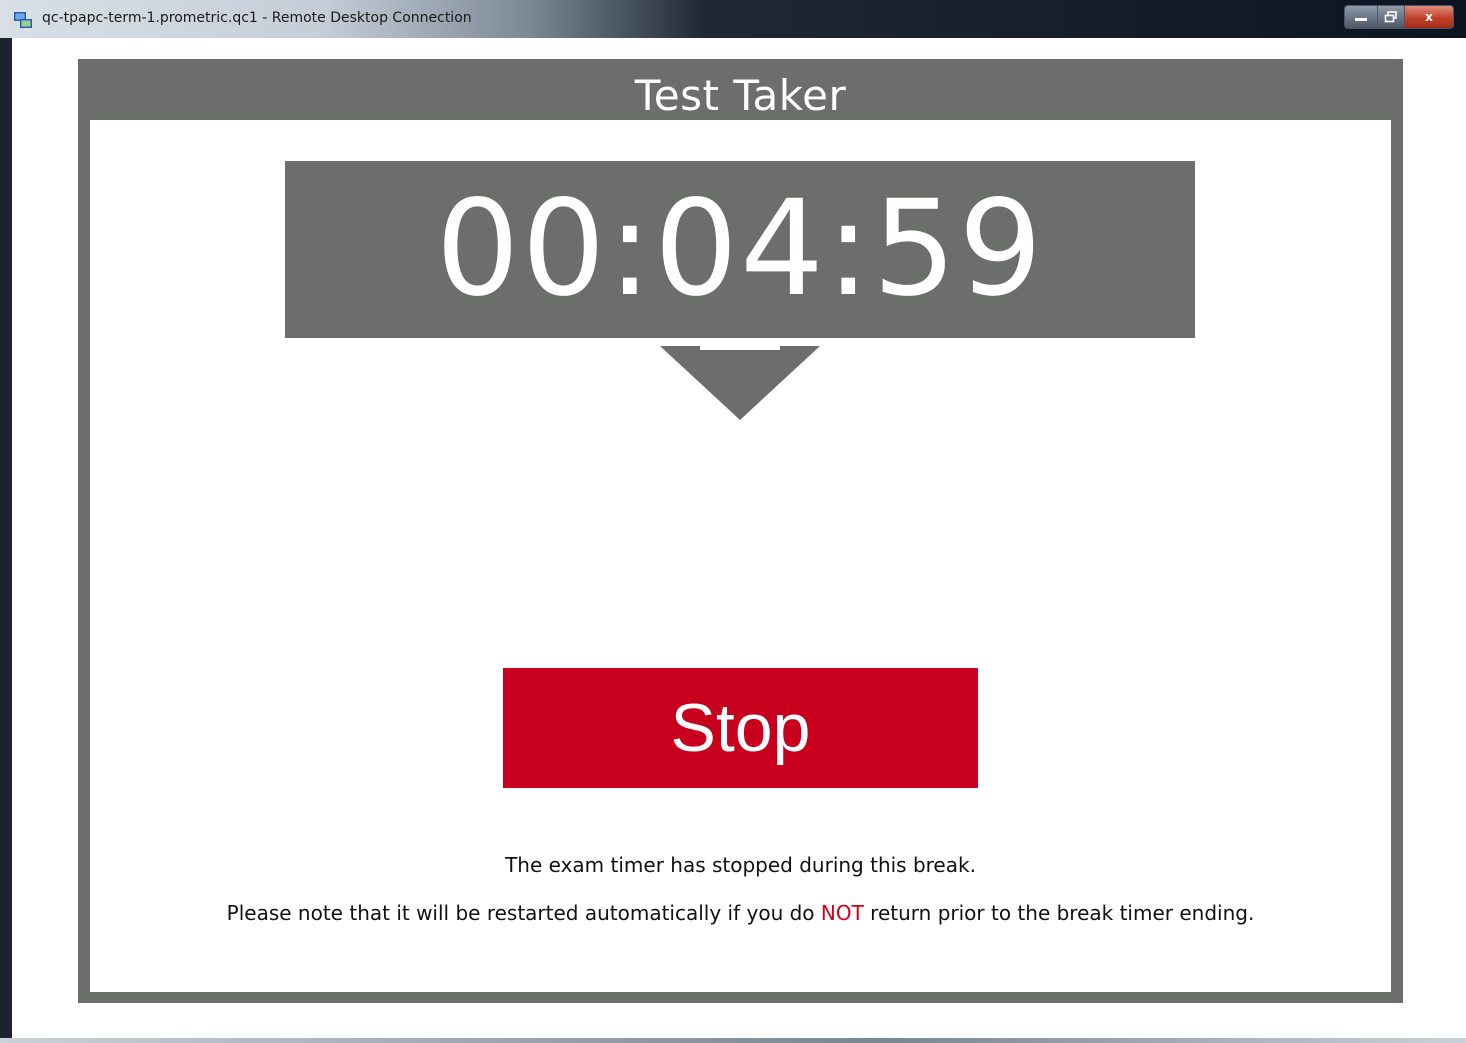  I want to click on down-arrow-icon, so click(740, 383).